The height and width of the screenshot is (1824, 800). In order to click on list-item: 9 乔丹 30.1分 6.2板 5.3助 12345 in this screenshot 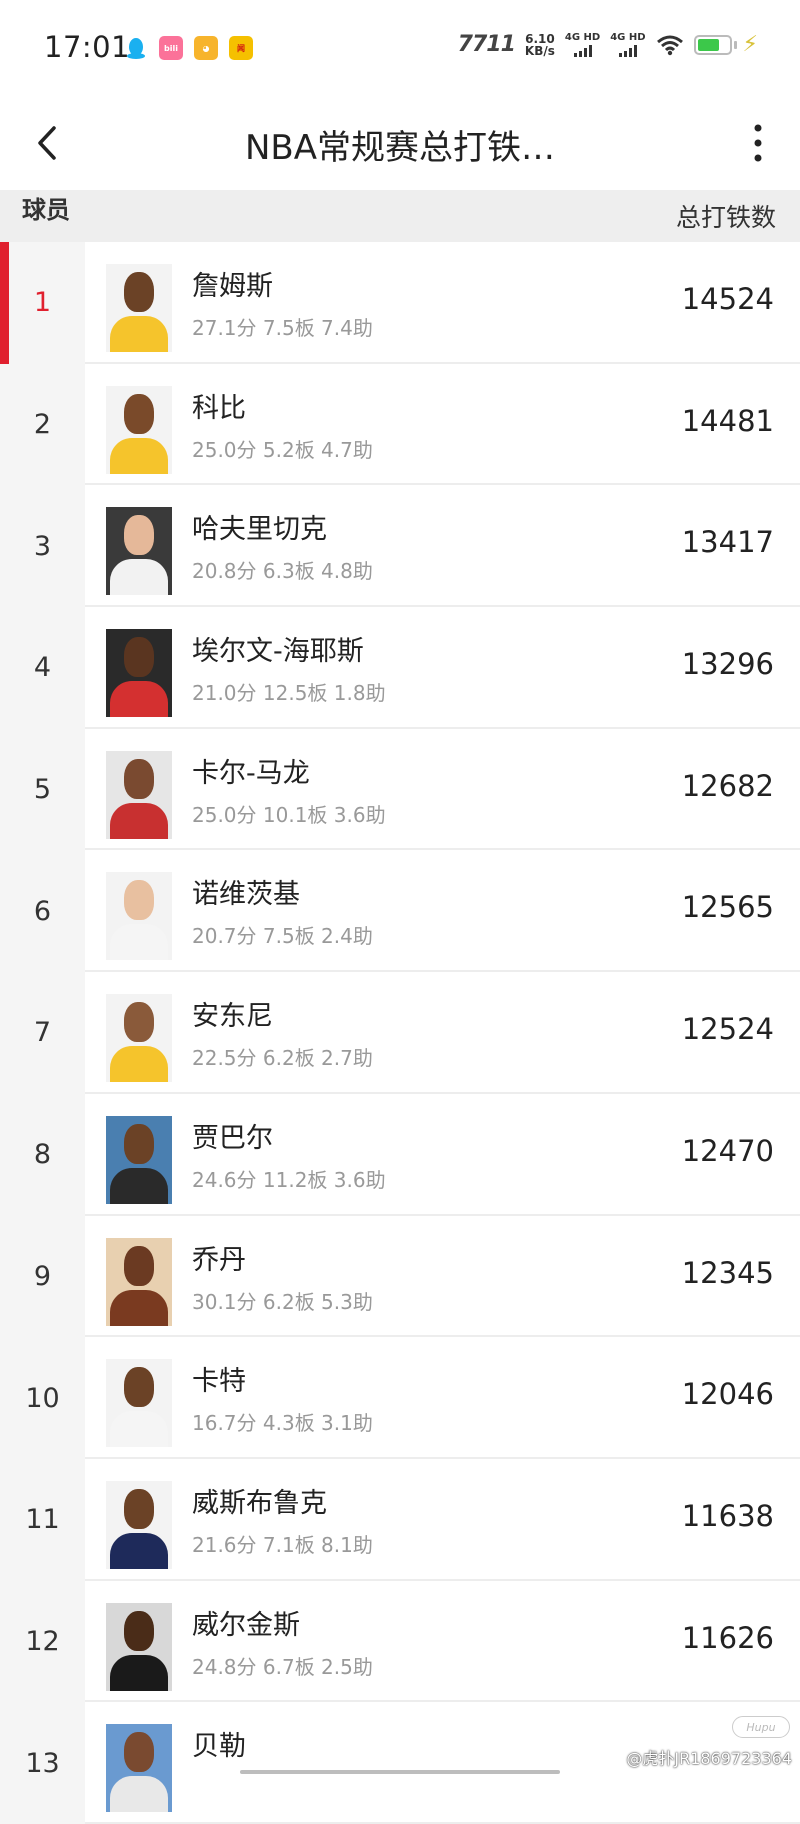, I will do `click(400, 1276)`.